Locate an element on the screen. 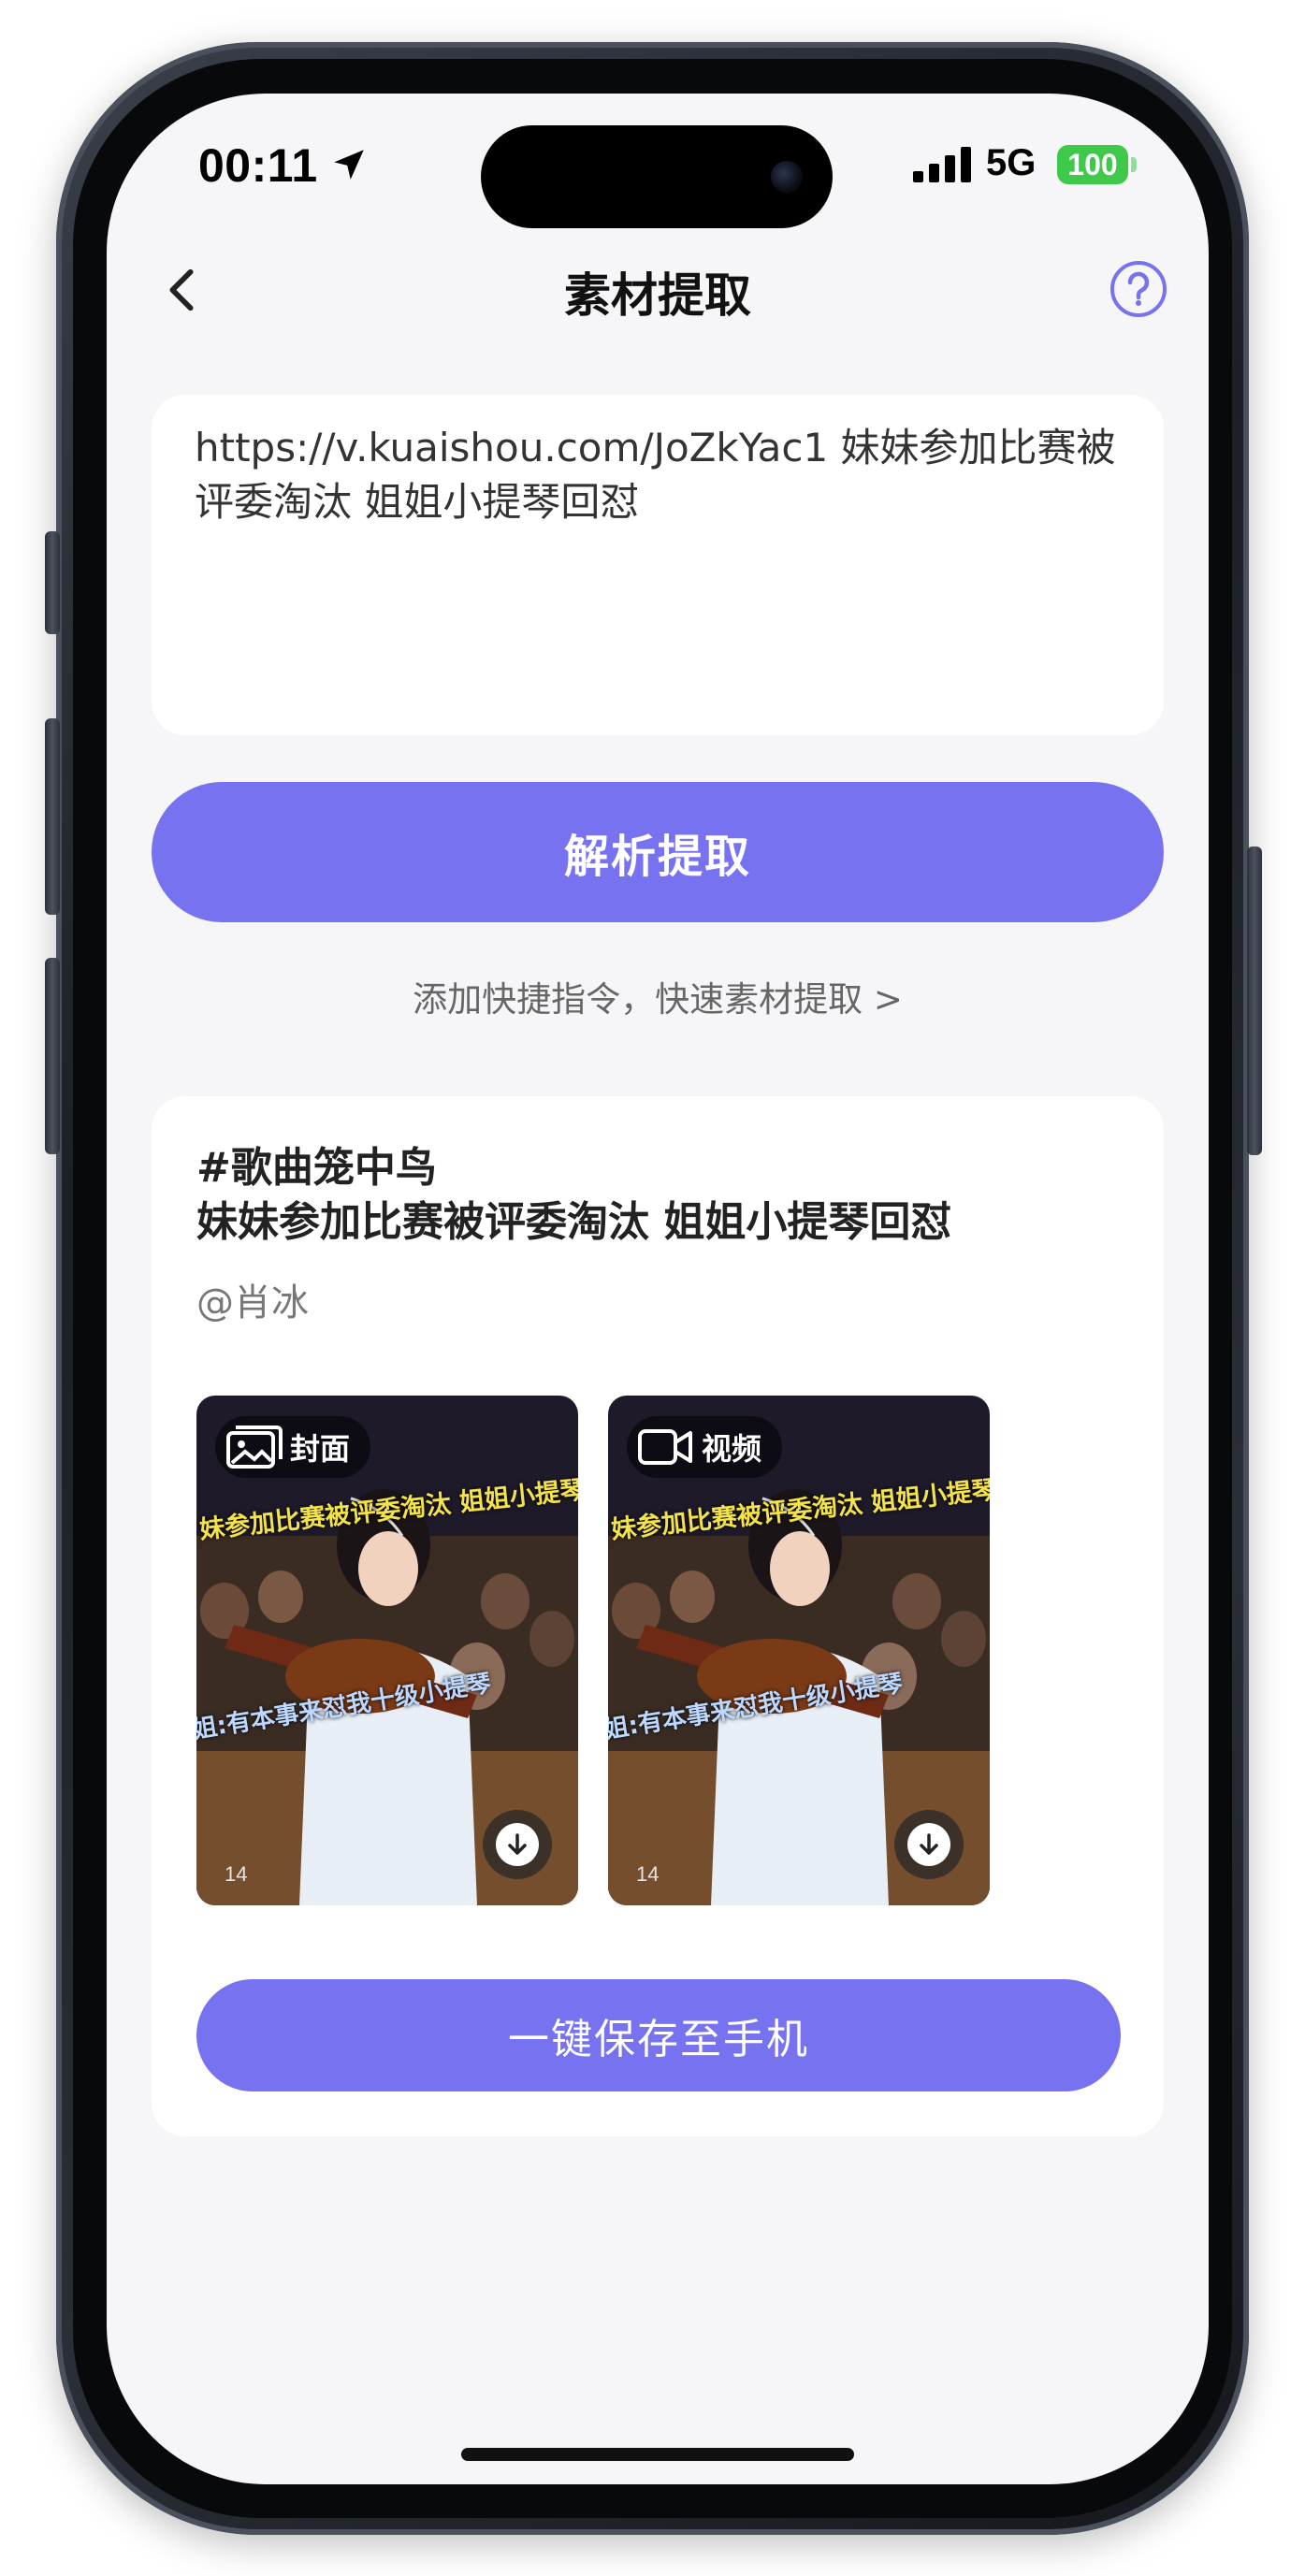 This screenshot has height=2576, width=1305. battery-icon: 100 is located at coordinates (1092, 164).